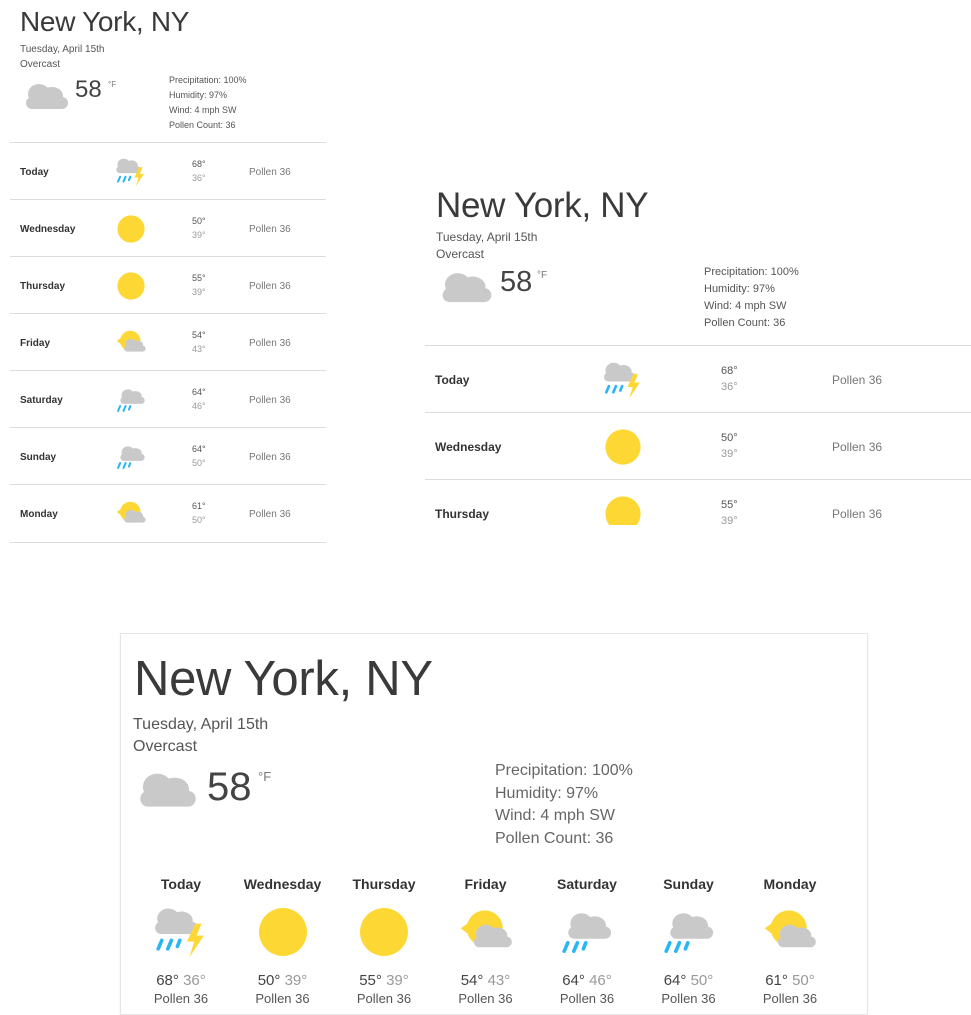 Image resolution: width=971 pixels, height=1015 pixels. What do you see at coordinates (468, 447) in the screenshot?
I see `forecast-day: Wednesday` at bounding box center [468, 447].